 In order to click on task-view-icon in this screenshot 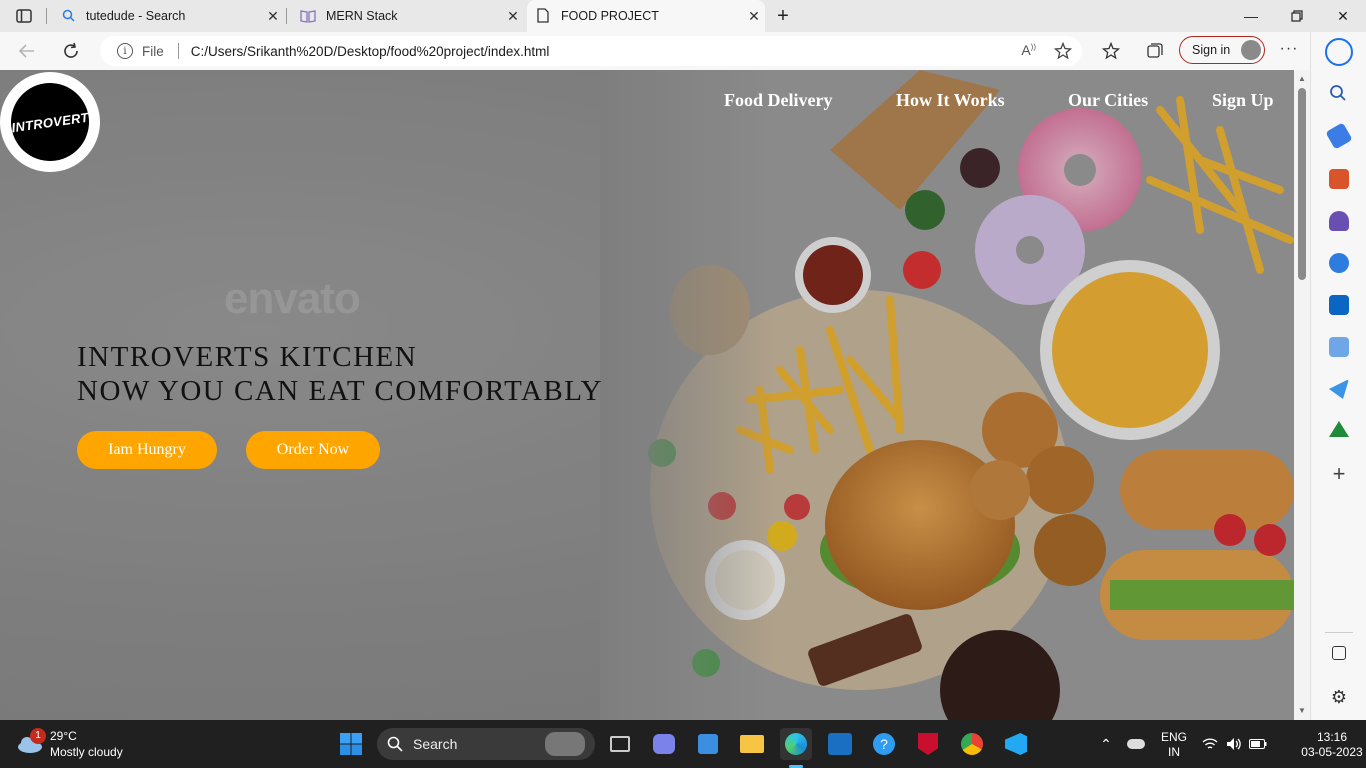, I will do `click(620, 744)`.